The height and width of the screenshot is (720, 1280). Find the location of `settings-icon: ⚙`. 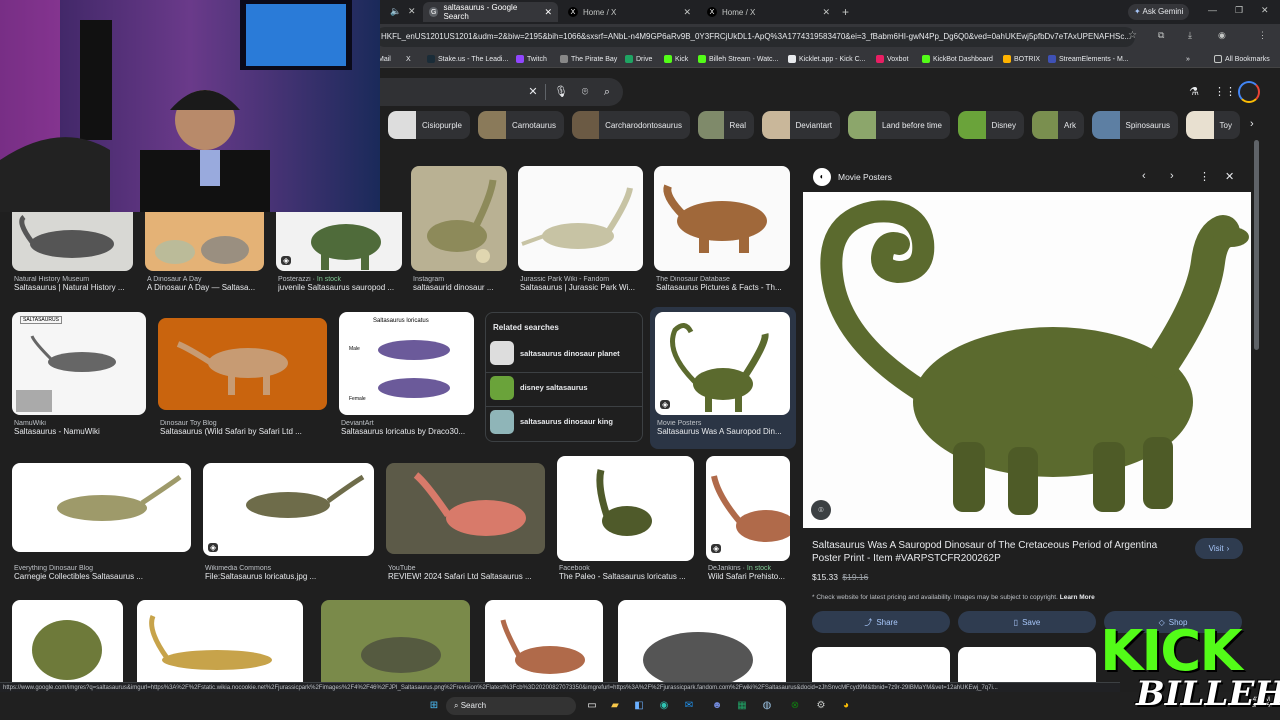

settings-icon: ⚙ is located at coordinates (821, 706).